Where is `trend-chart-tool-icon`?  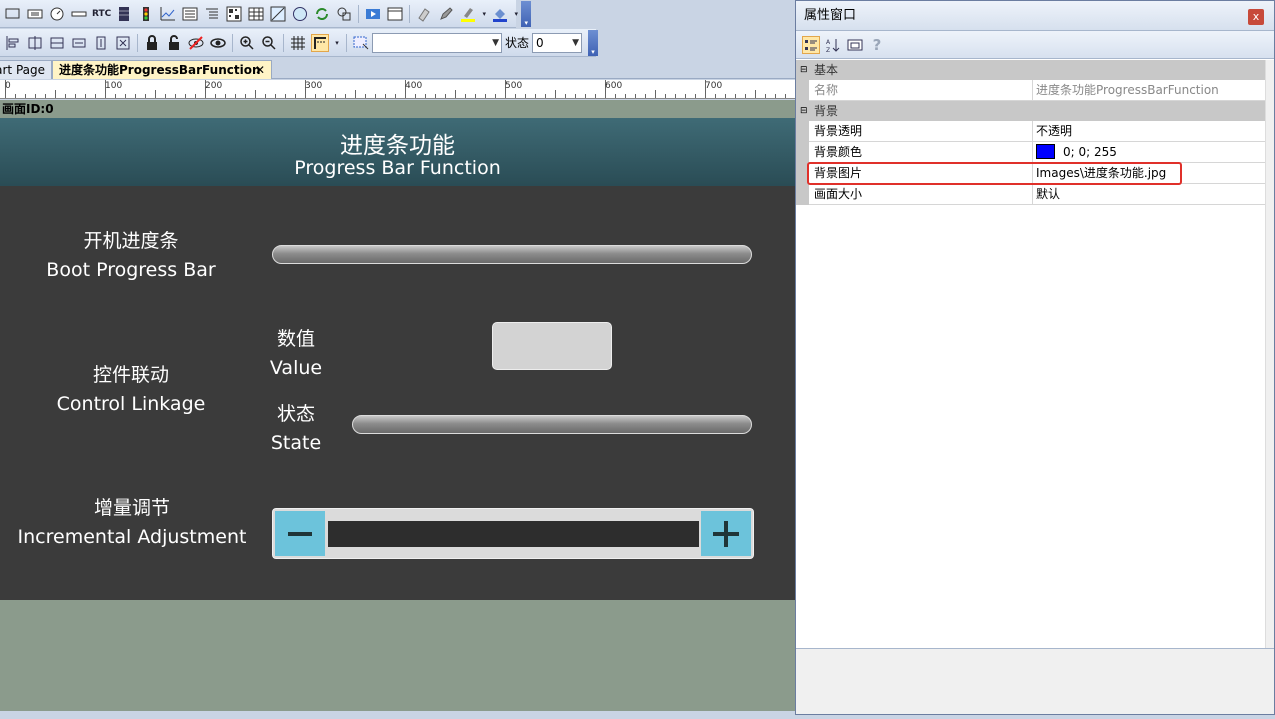 trend-chart-tool-icon is located at coordinates (168, 14).